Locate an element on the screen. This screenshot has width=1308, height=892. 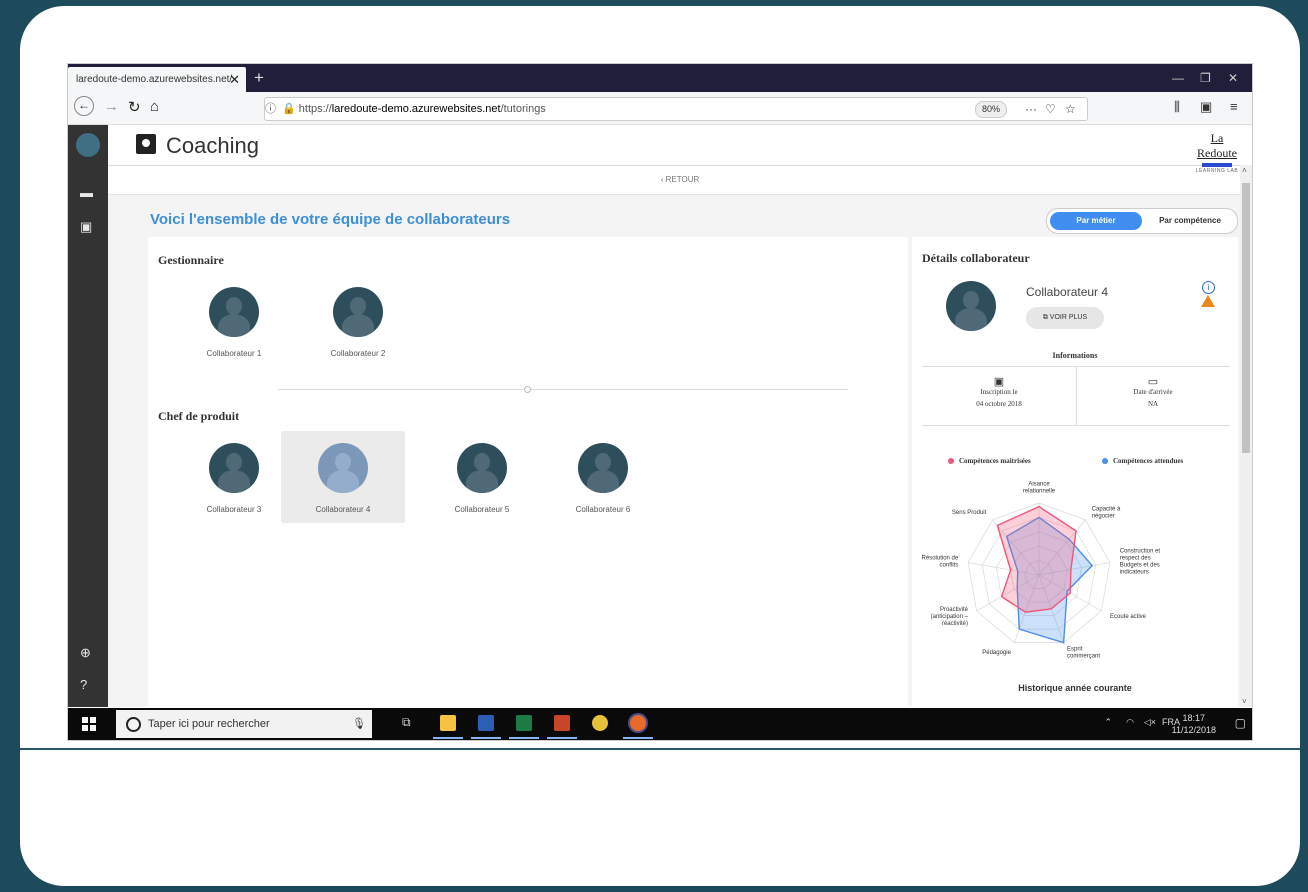
external-link-icon: ⧉ is located at coordinates (1045, 317).